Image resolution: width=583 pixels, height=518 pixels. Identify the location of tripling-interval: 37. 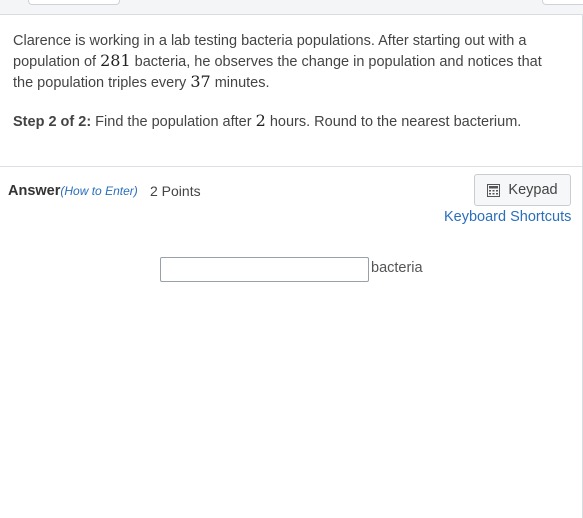
(200, 81).